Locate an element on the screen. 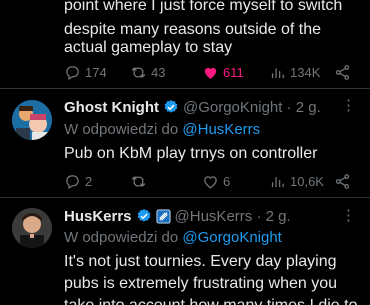 The image size is (370, 305). like-count: 611 is located at coordinates (233, 72).